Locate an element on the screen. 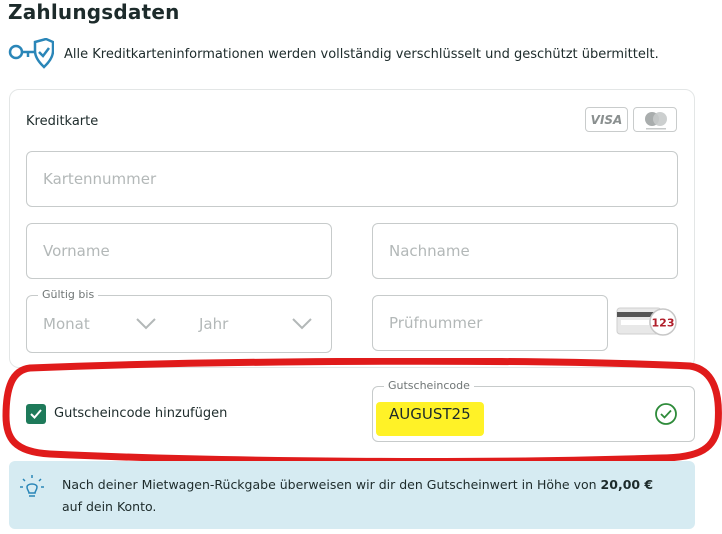 The image size is (722, 534). last-name-input: Nachname is located at coordinates (525, 251).